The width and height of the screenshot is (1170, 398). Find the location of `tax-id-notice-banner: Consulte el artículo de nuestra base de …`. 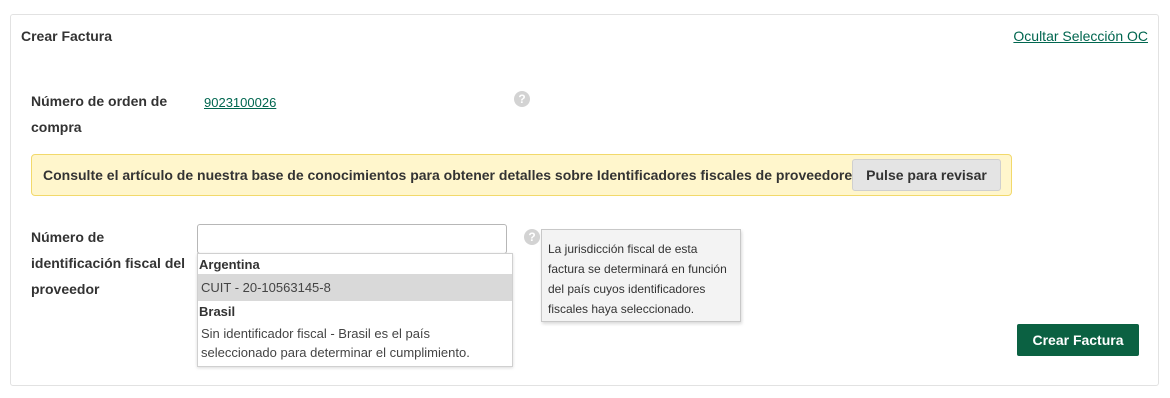

tax-id-notice-banner: Consulte el artículo de nuestra base de … is located at coordinates (521, 175).